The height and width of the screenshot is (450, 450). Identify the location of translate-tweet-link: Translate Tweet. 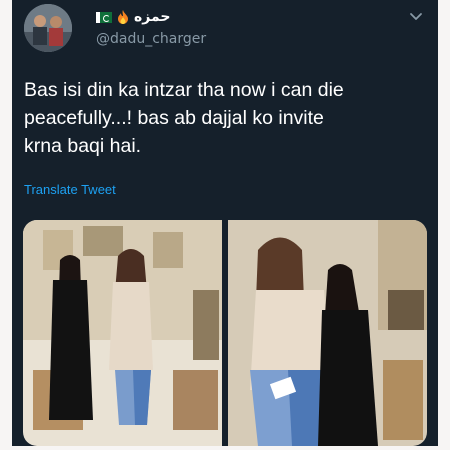
(70, 189).